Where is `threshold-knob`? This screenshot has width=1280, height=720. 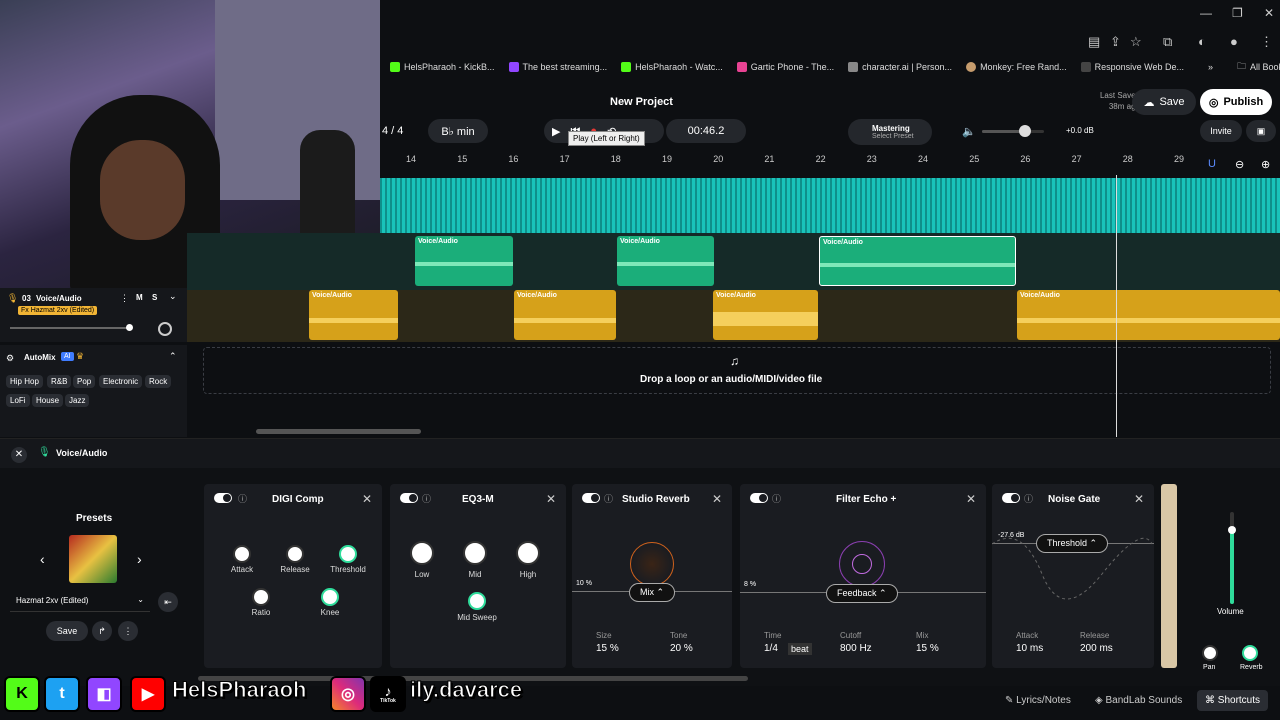 threshold-knob is located at coordinates (348, 554).